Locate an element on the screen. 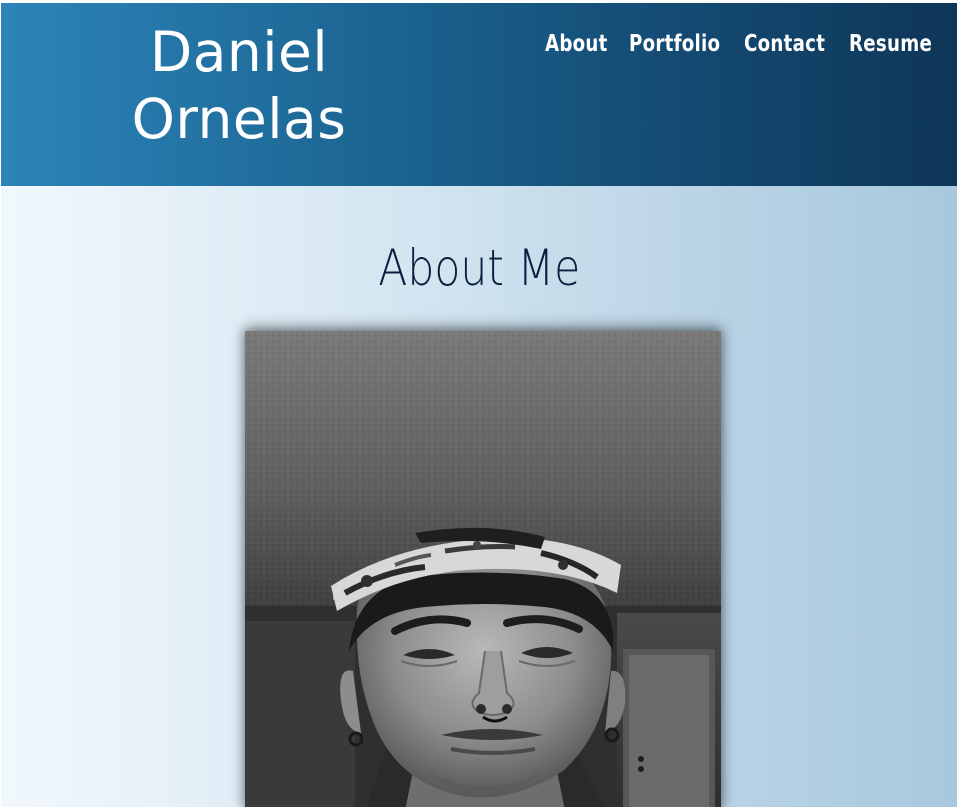 The width and height of the screenshot is (957, 807). brand-first-name: Daniel is located at coordinates (239, 52).